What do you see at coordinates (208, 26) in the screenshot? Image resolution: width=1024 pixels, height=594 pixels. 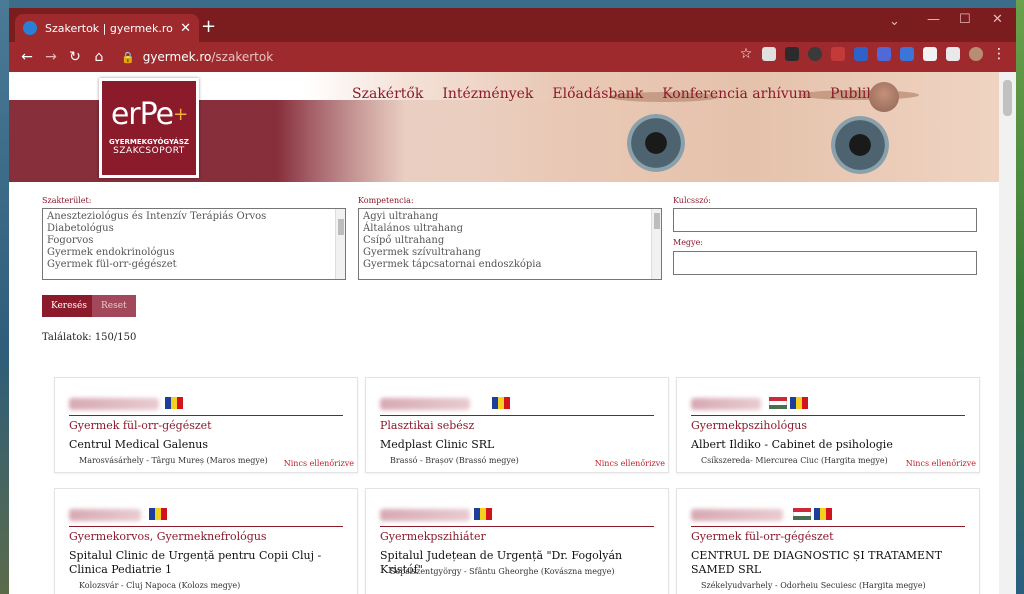 I see `new-tab-button: +` at bounding box center [208, 26].